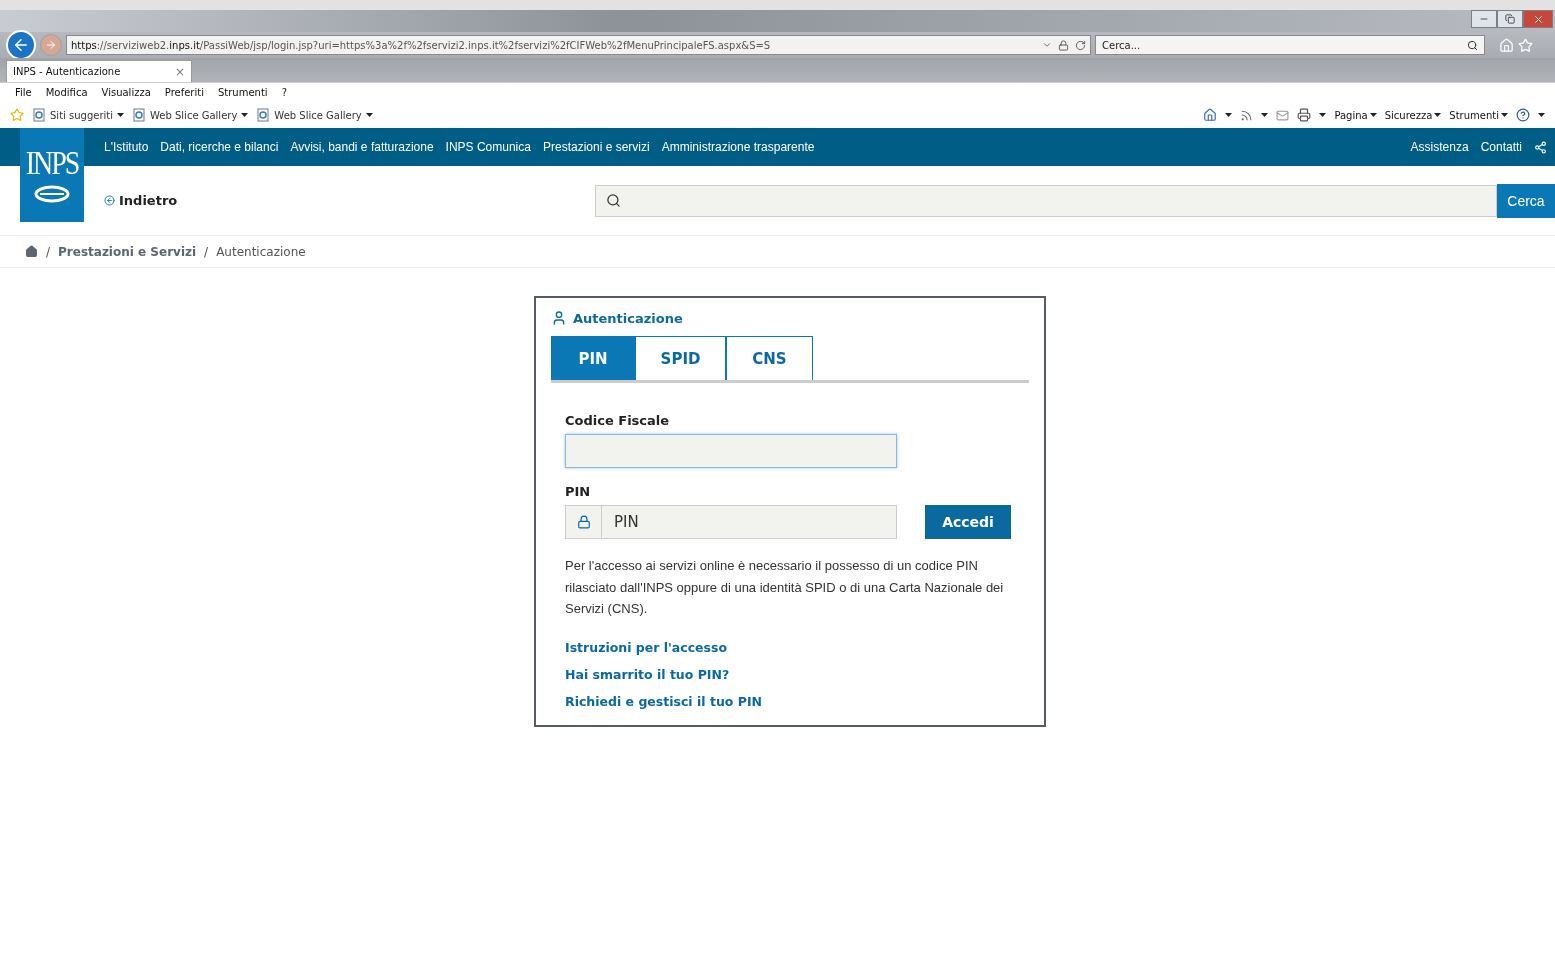 This screenshot has height=955, width=1555. Describe the element at coordinates (1304, 115) in the screenshot. I see `print-icon` at that location.